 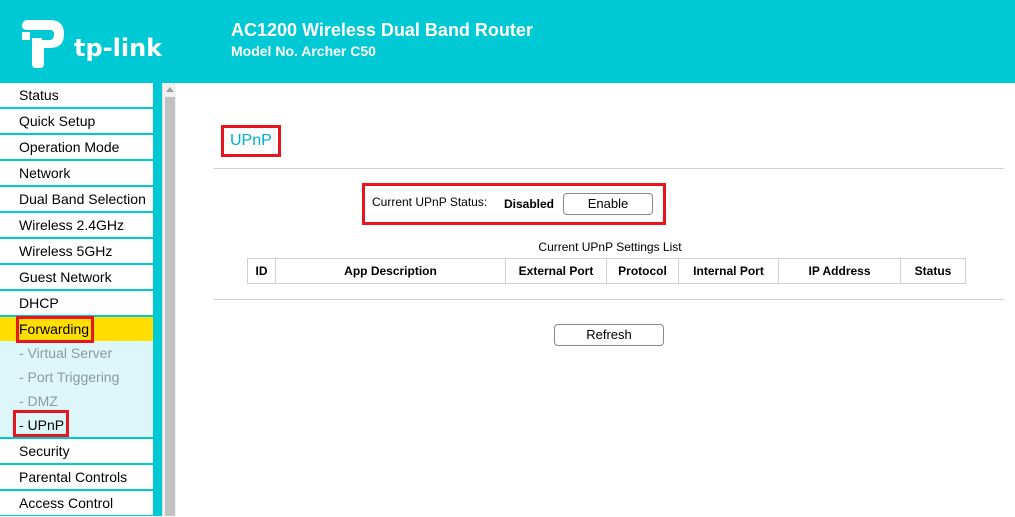 What do you see at coordinates (76, 303) in the screenshot?
I see `sidebar-item-dhcp: DHCP` at bounding box center [76, 303].